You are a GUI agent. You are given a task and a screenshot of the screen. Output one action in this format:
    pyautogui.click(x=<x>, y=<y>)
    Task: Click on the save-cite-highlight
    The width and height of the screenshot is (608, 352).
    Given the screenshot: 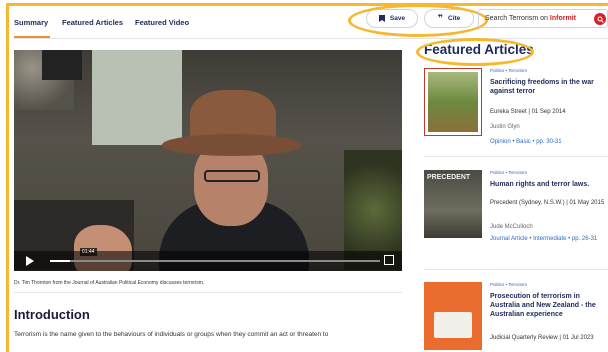 What is the action you would take?
    pyautogui.click(x=418, y=20)
    